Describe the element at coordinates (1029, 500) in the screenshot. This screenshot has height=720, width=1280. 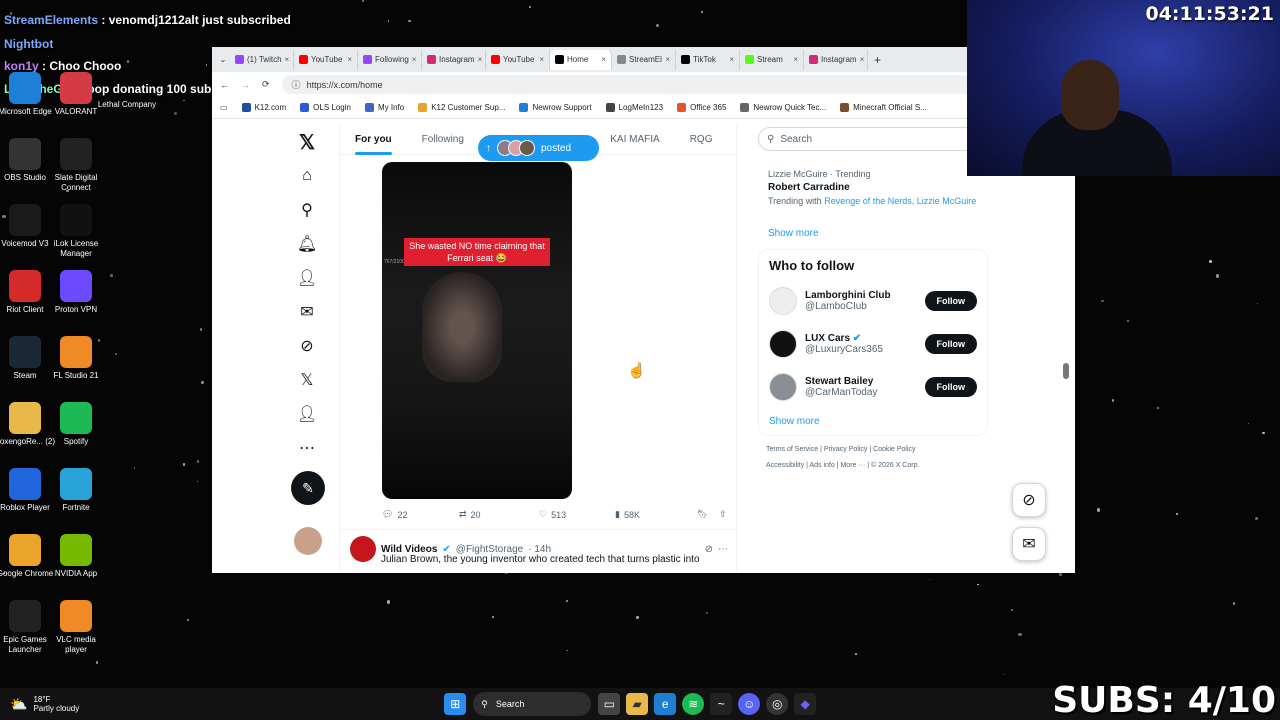
I see `grok-fab: ⊘` at that location.